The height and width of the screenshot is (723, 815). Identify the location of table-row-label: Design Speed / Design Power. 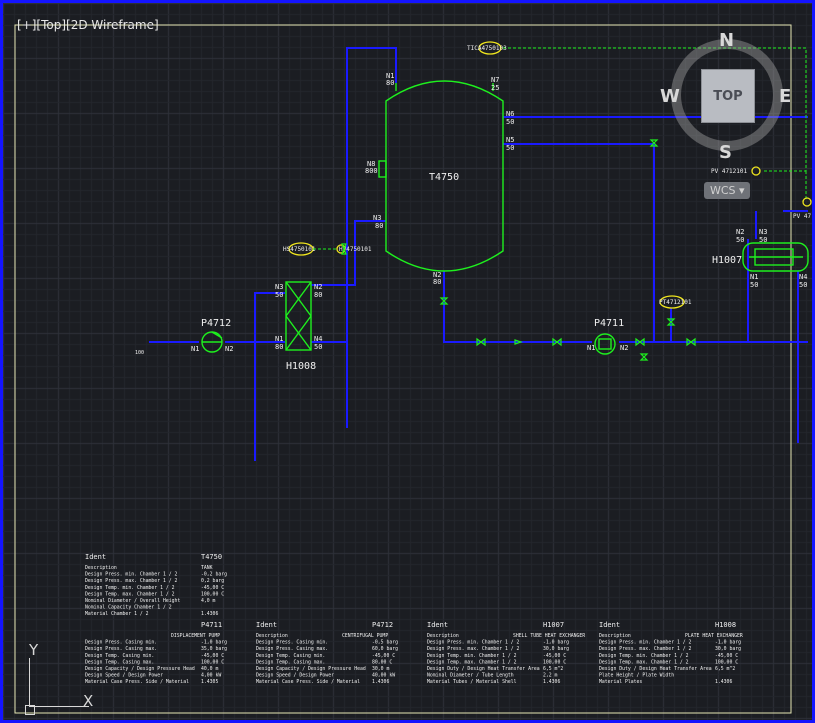
(124, 676).